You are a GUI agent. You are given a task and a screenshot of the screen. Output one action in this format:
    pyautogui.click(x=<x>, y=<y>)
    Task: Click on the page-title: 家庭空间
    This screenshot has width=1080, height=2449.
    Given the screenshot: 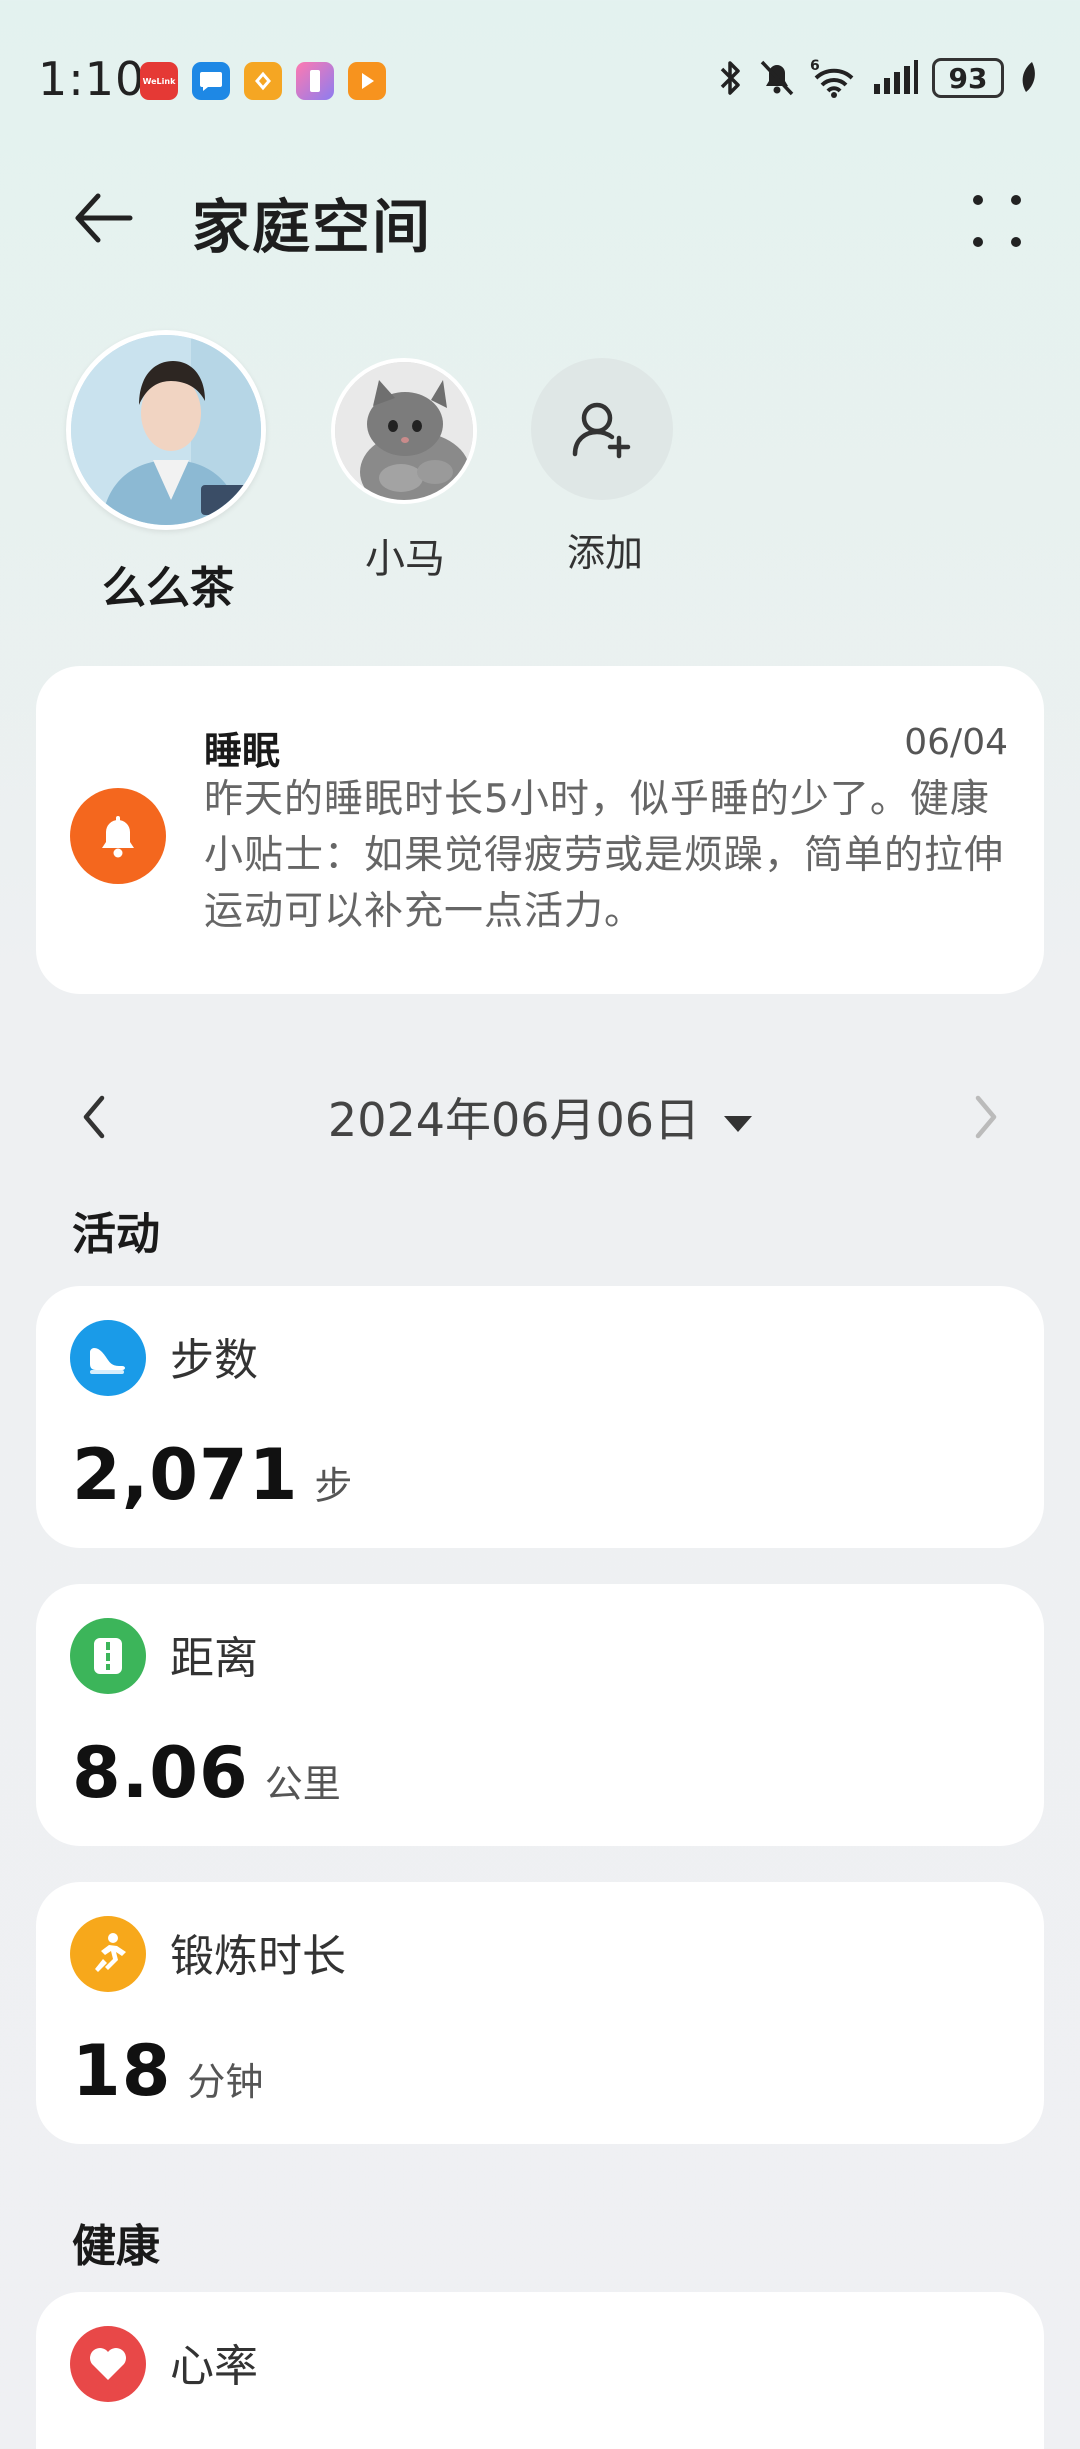 What is the action you would take?
    pyautogui.click(x=312, y=227)
    